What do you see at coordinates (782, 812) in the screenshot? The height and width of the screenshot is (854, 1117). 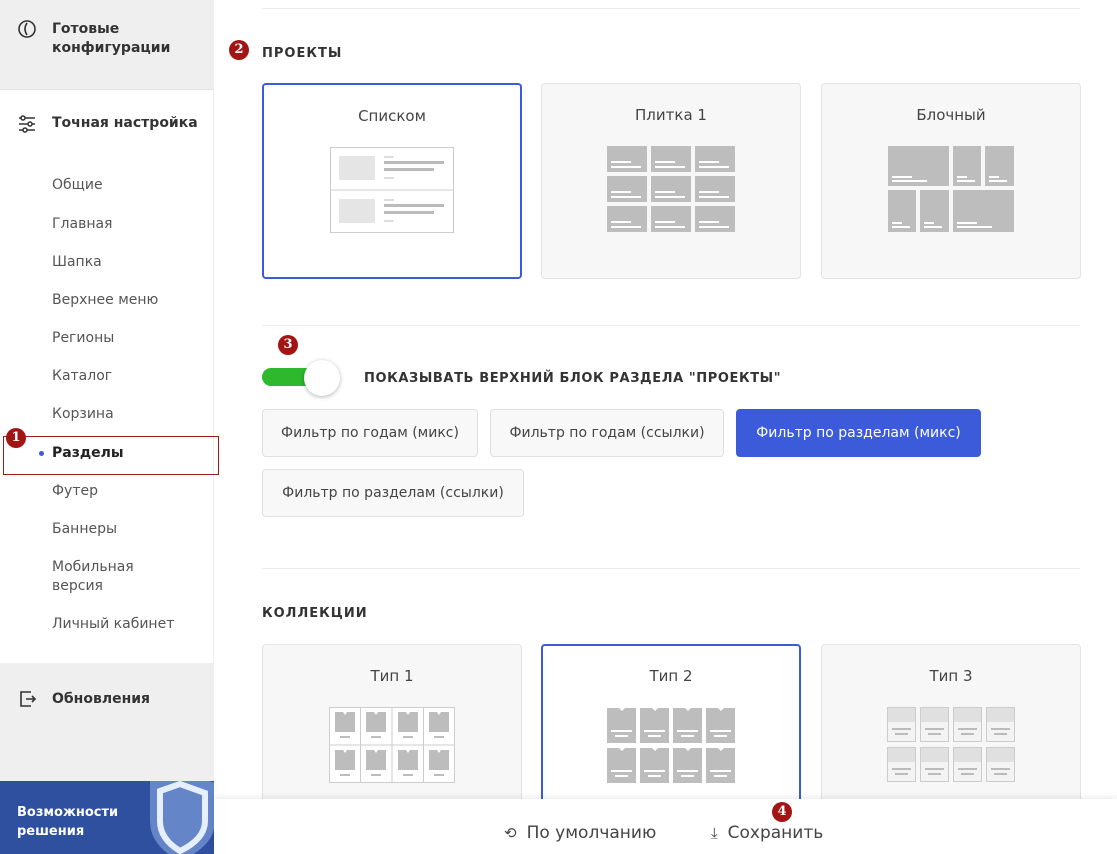 I see `step-badge-4: 4` at bounding box center [782, 812].